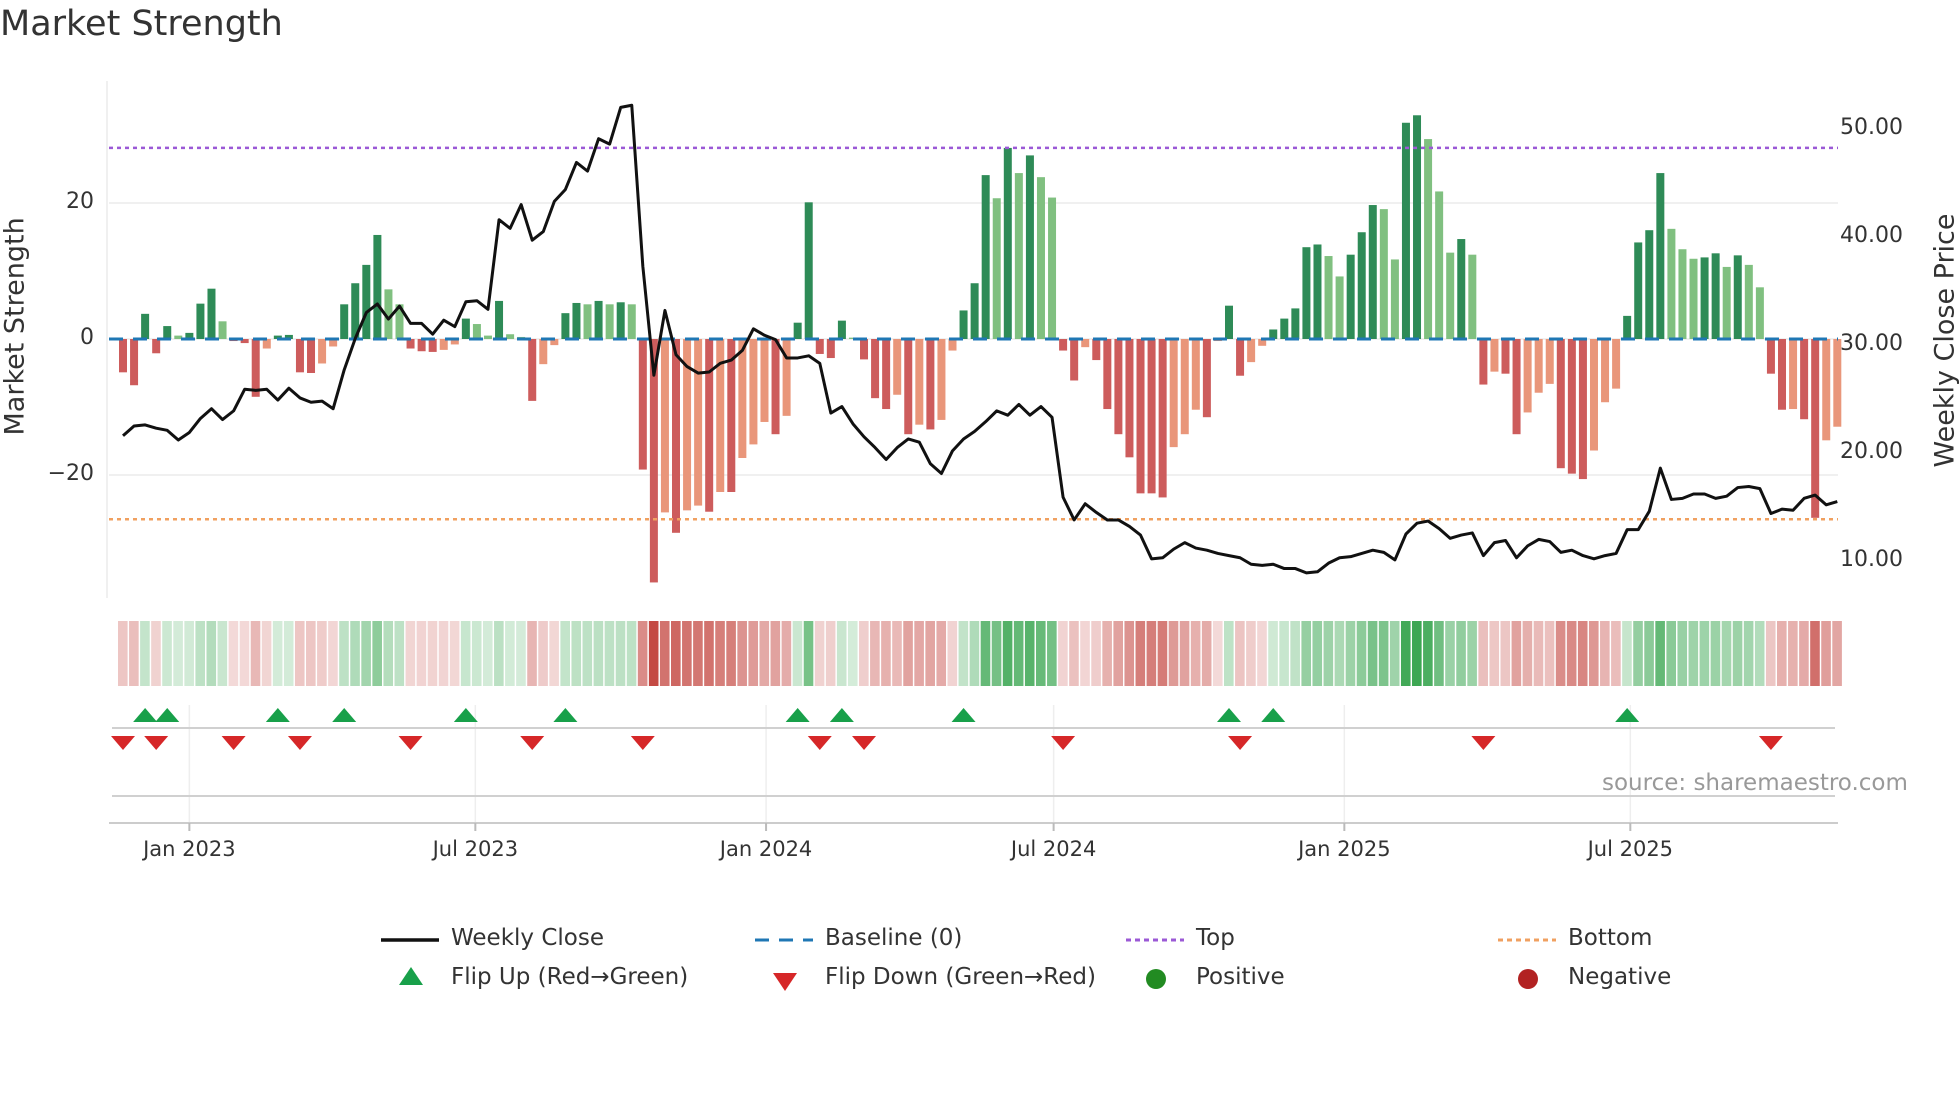 The image size is (1960, 1102). What do you see at coordinates (1053, 849) in the screenshot?
I see `x-tick-label: Jul 2024` at bounding box center [1053, 849].